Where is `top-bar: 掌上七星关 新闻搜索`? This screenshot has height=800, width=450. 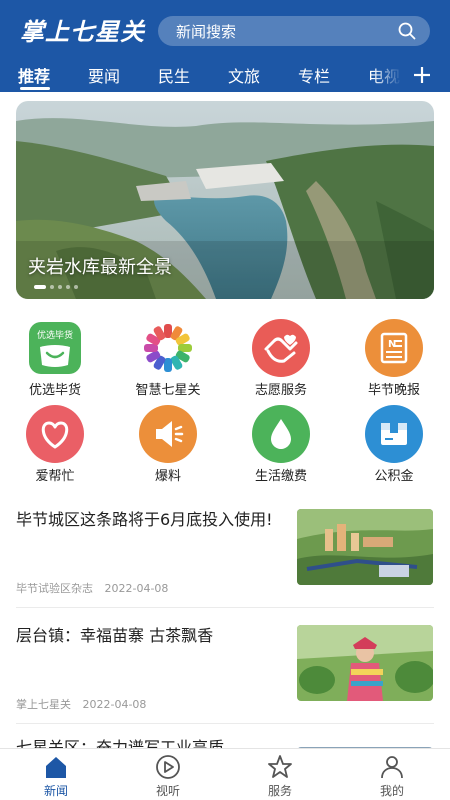 top-bar: 掌上七星关 新闻搜索 is located at coordinates (225, 29).